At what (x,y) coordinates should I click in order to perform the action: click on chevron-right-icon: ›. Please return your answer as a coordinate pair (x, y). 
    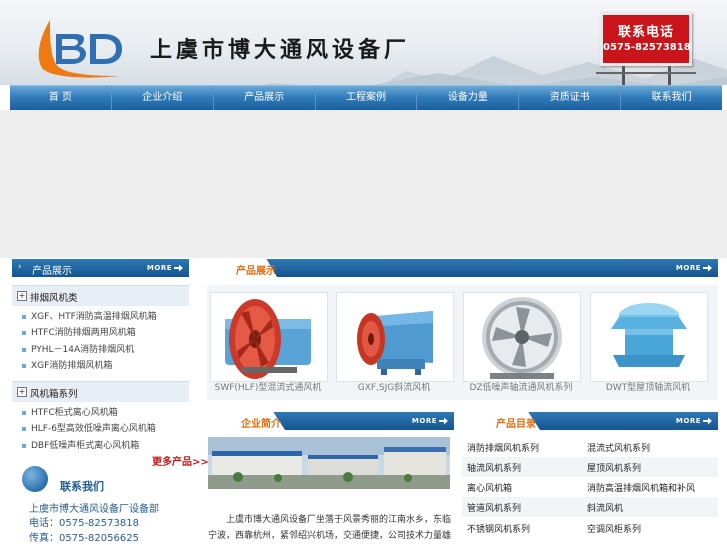
    Looking at the image, I should click on (20, 267).